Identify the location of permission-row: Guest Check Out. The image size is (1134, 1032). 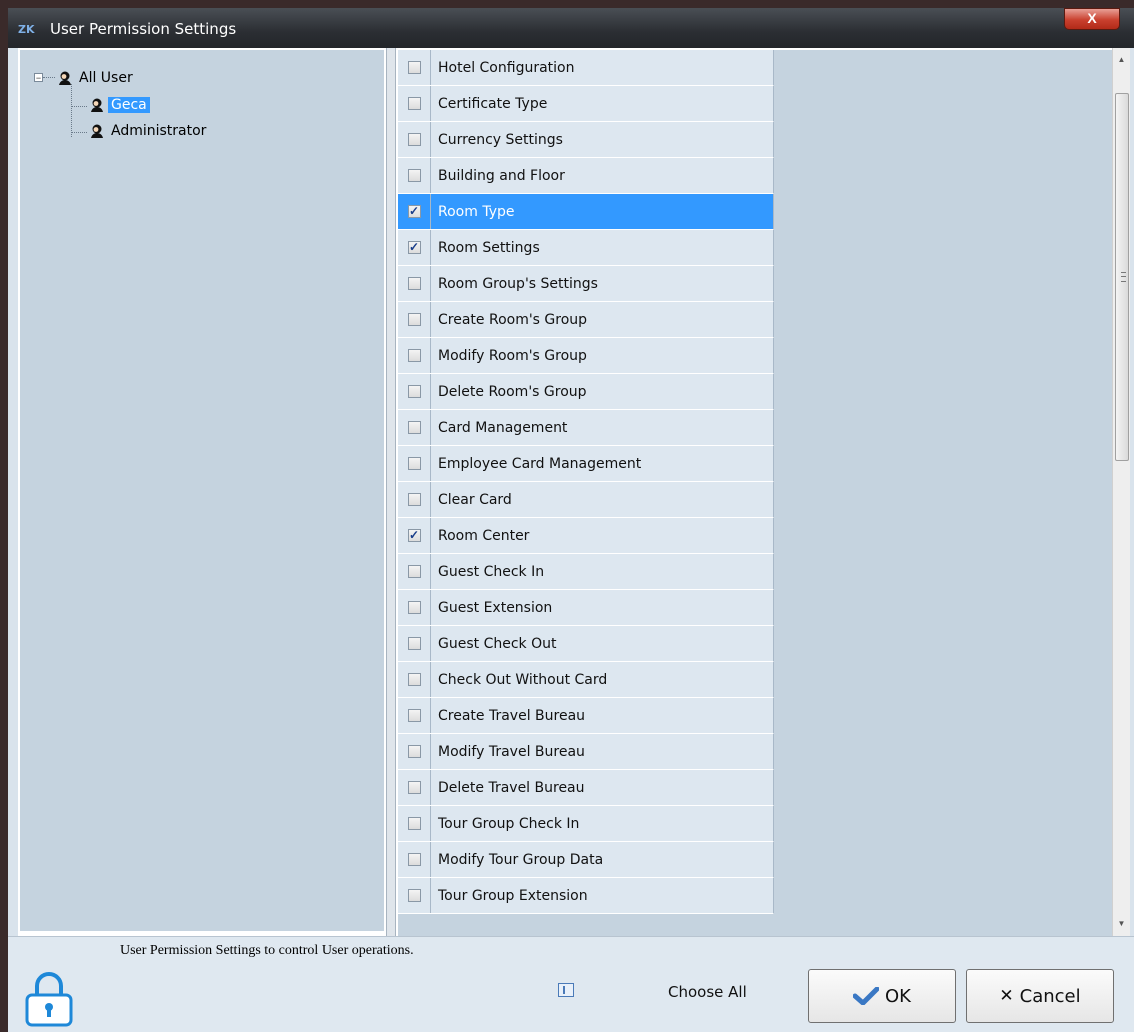
(586, 644).